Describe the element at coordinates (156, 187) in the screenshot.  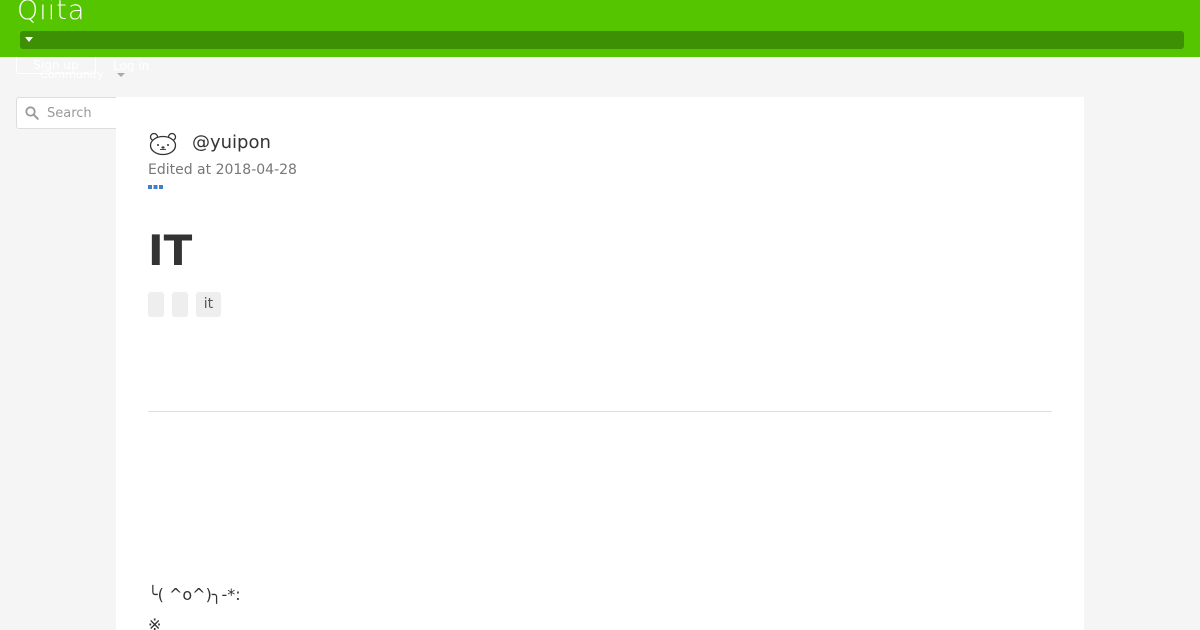
I see `more-dots-icon` at that location.